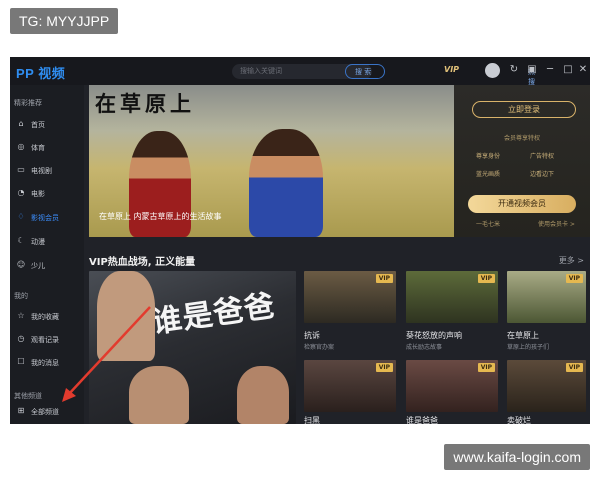 Image resolution: width=600 pixels, height=480 pixels. Describe the element at coordinates (64, 21) in the screenshot. I see `watermark-top: TG: MYYJJPP` at that location.